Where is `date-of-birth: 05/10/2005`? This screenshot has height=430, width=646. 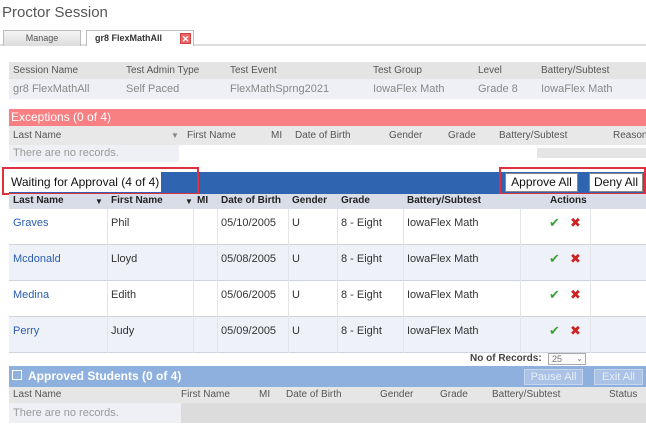
date-of-birth: 05/10/2005 is located at coordinates (249, 223).